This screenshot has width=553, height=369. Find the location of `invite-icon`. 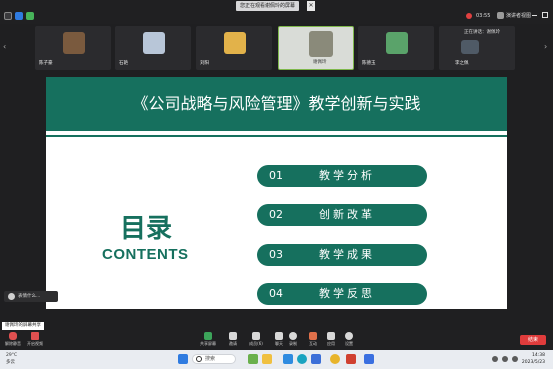

invite-icon is located at coordinates (233, 336).